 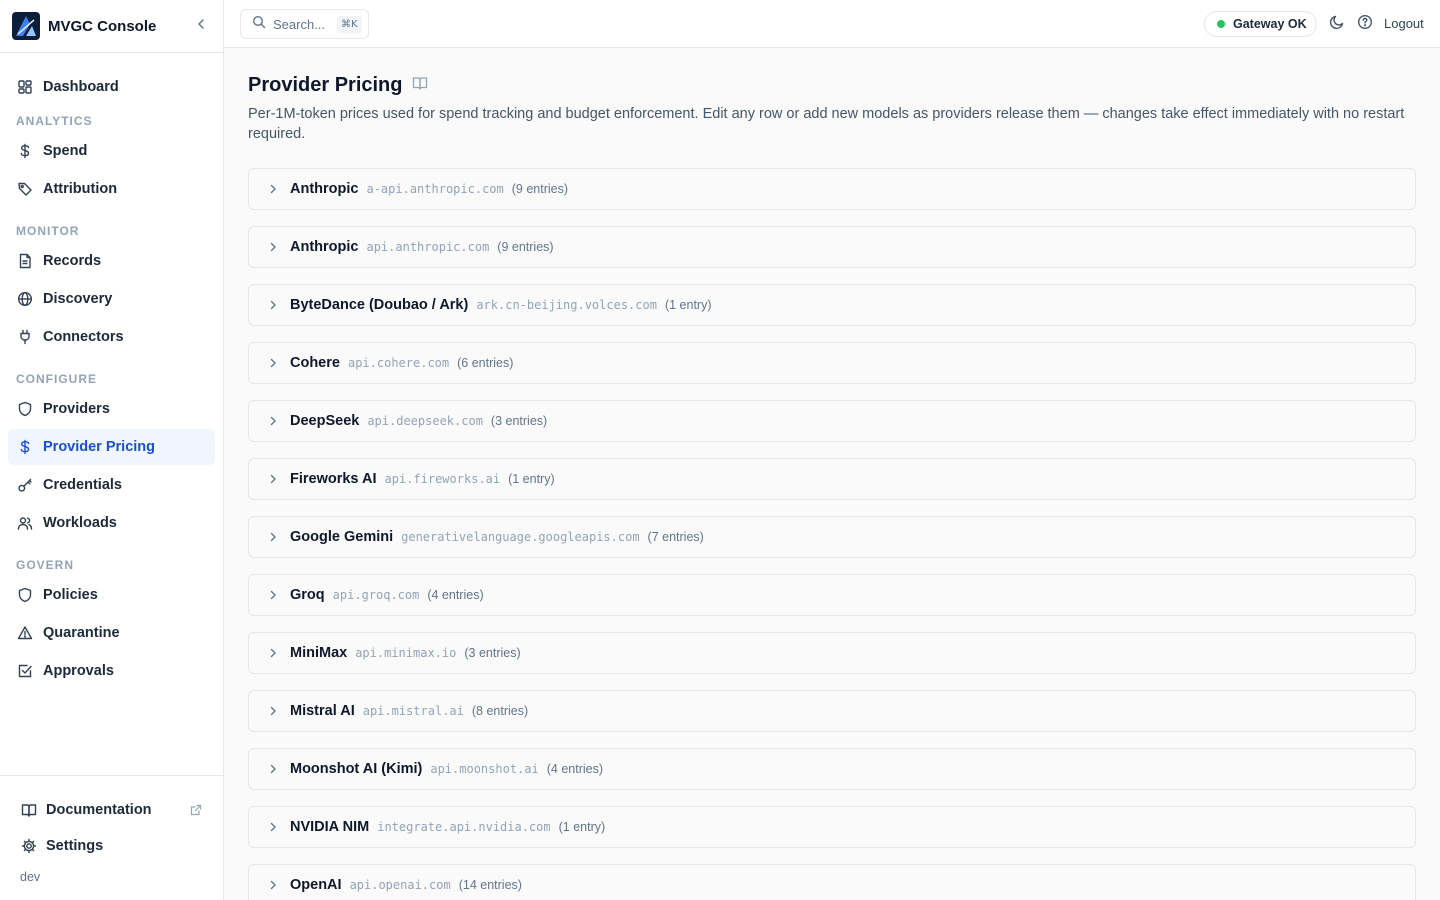 I want to click on provider-entry-count: (3 entries), so click(x=519, y=421).